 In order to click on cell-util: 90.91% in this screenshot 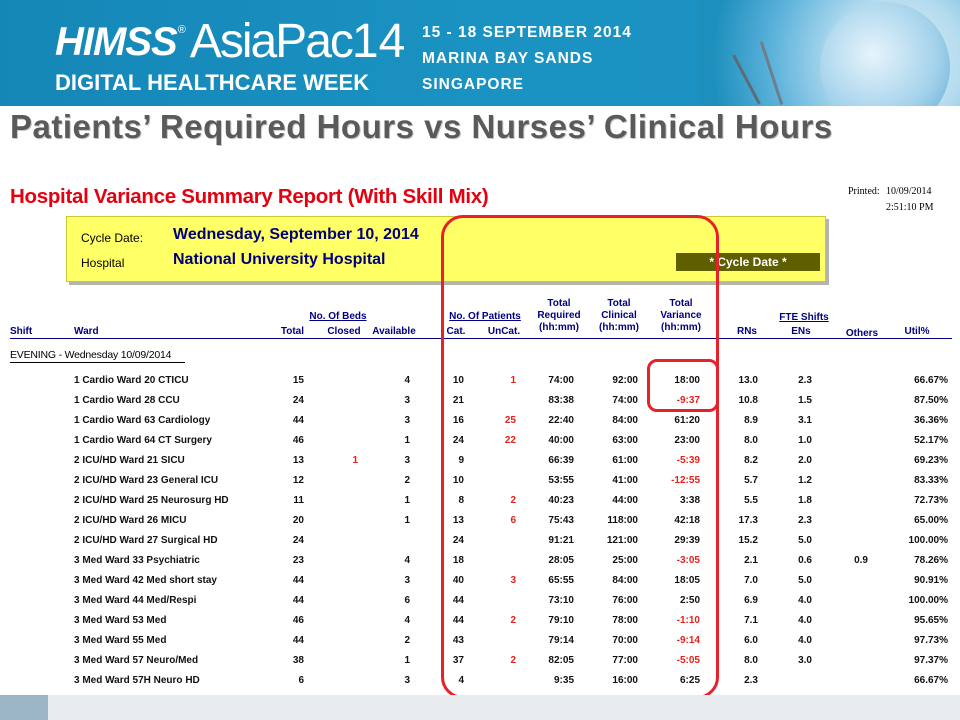, I will do `click(931, 580)`.